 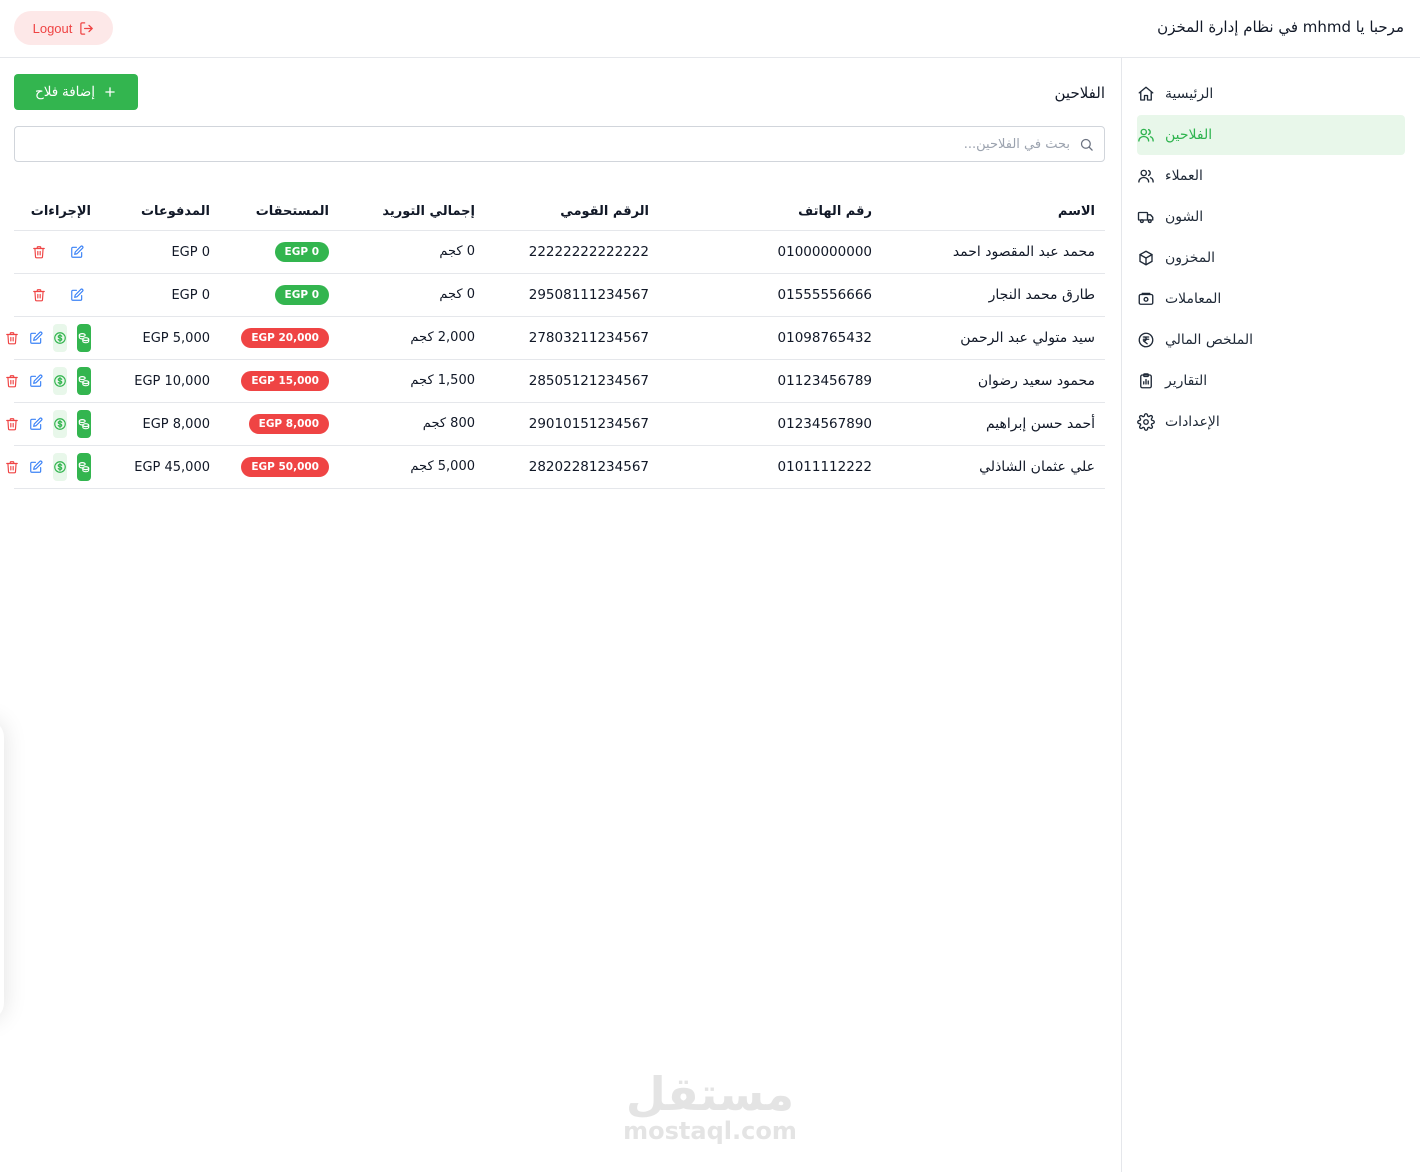 I want to click on sidebar-item-label: الشون, so click(x=1184, y=217).